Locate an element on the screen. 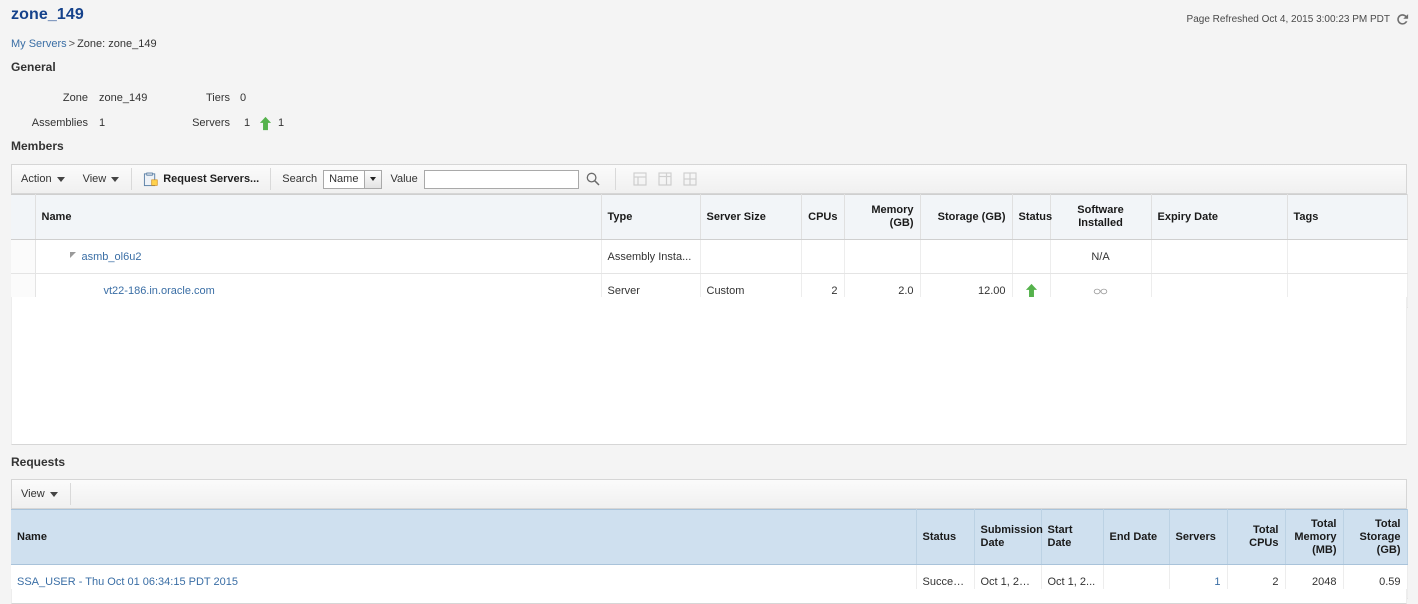 This screenshot has height=604, width=1418. total-storage-line2: Storage is located at coordinates (1380, 536).